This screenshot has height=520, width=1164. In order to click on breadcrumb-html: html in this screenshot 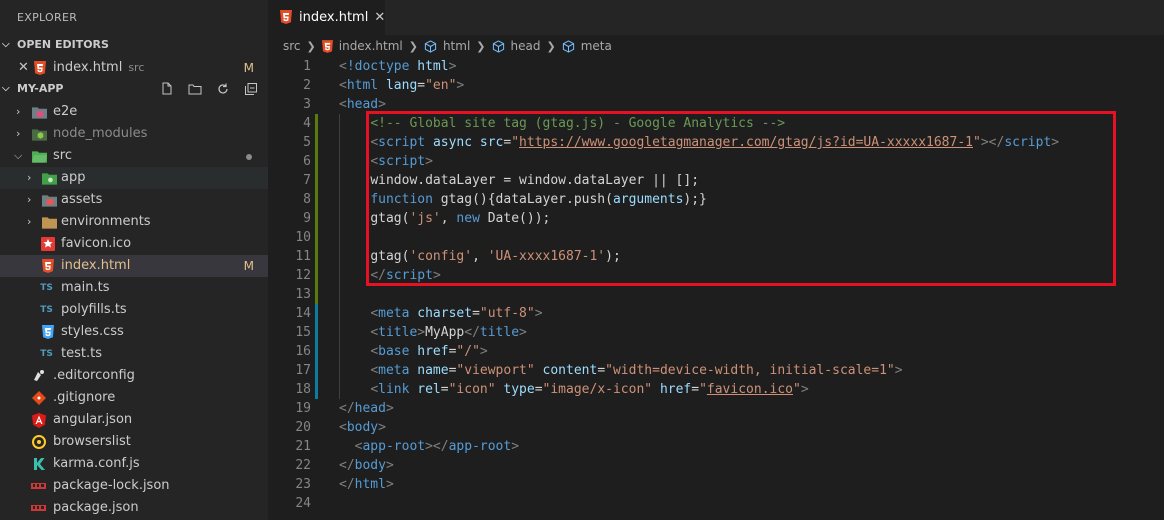, I will do `click(447, 46)`.